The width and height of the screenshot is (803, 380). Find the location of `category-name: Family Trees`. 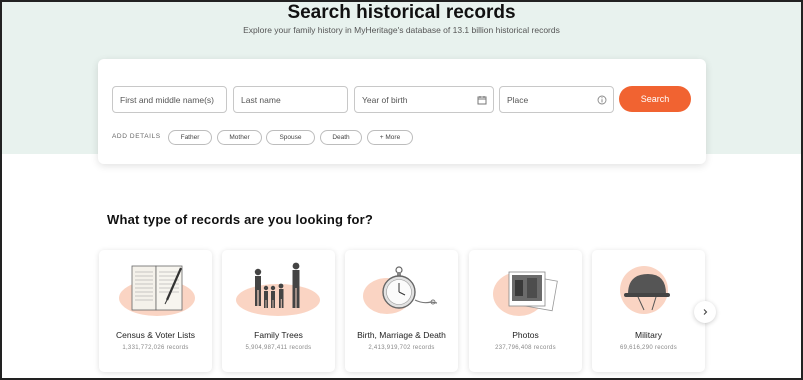

category-name: Family Trees is located at coordinates (278, 335).